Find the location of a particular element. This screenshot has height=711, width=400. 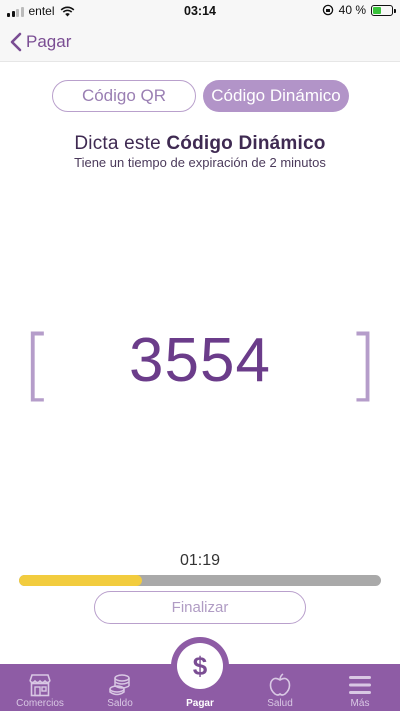

back-label: Pagar is located at coordinates (49, 41).